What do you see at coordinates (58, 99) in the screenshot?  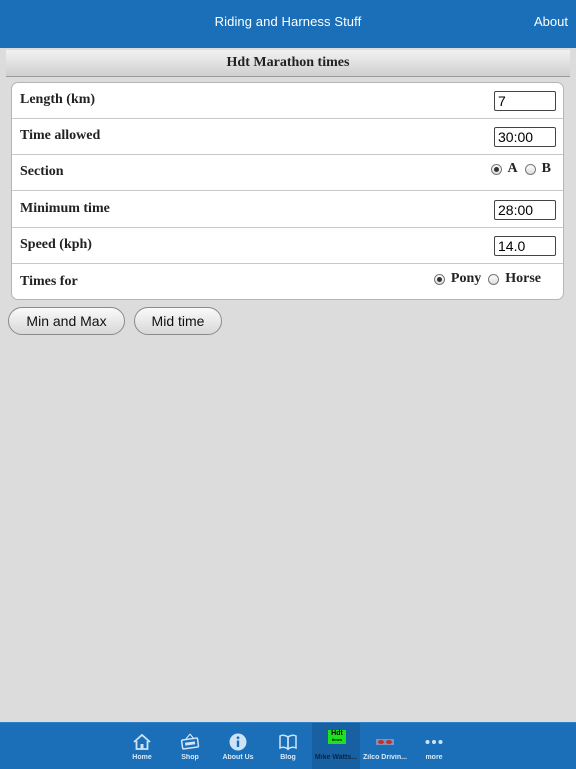 I see `length-label: Length (km)` at bounding box center [58, 99].